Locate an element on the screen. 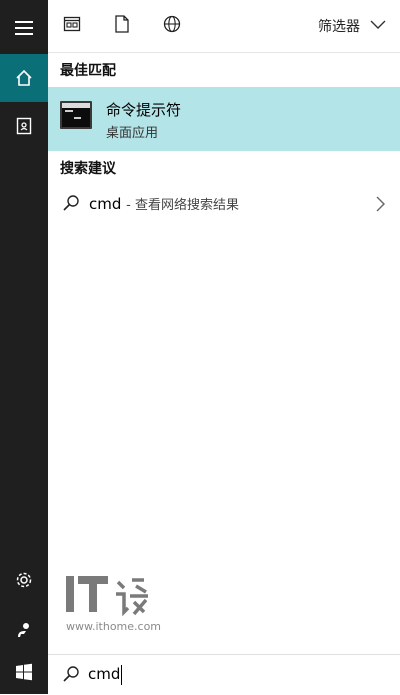 The width and height of the screenshot is (400, 695). feedback-icon is located at coordinates (24, 630).